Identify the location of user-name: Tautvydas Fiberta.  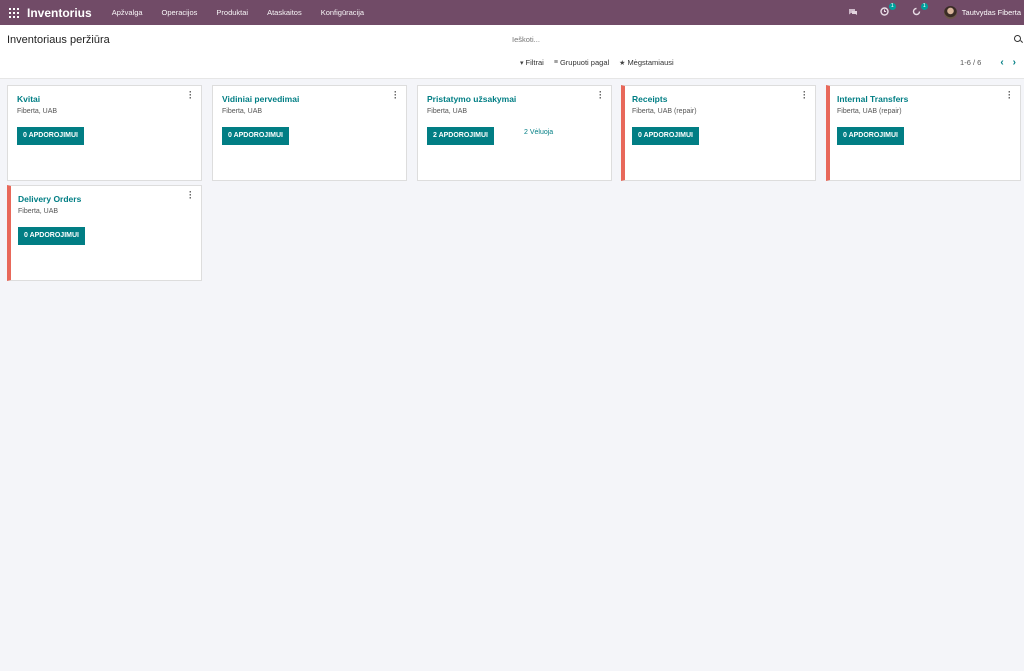
(991, 12).